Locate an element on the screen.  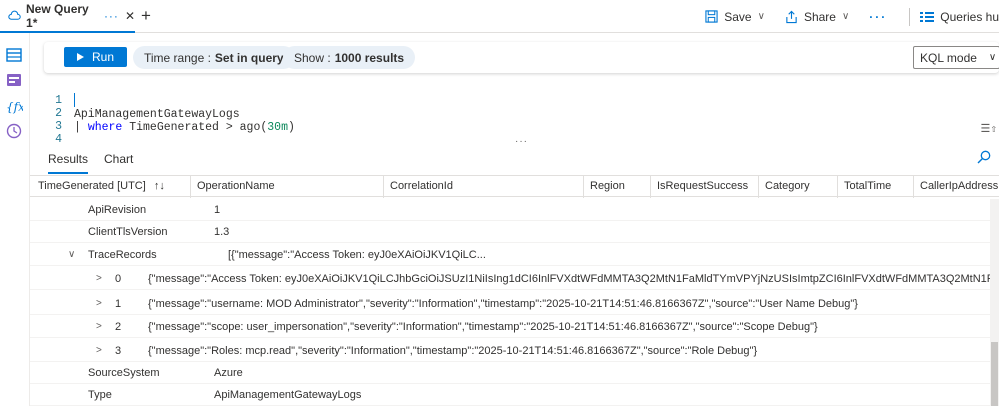
show-value: 1000 results is located at coordinates (369, 57).